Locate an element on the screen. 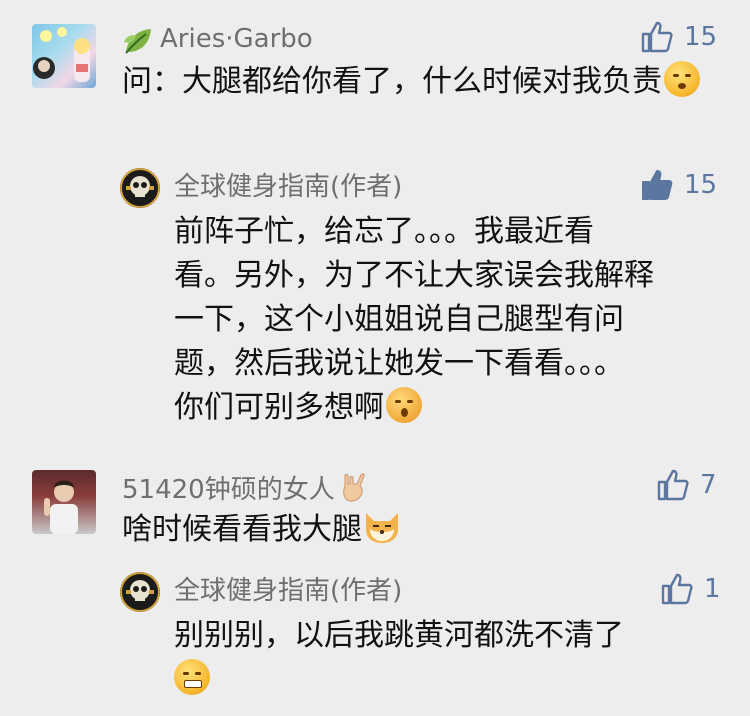  reply-line: 看。另外，为了不让大家误会我解释 is located at coordinates (414, 275).